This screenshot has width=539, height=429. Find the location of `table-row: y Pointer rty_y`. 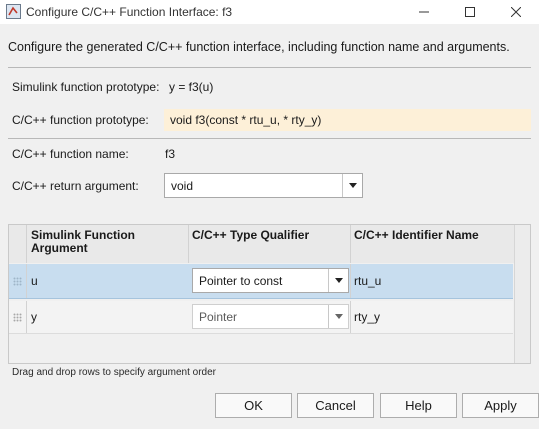

table-row: y Pointer rty_y is located at coordinates (261, 317).